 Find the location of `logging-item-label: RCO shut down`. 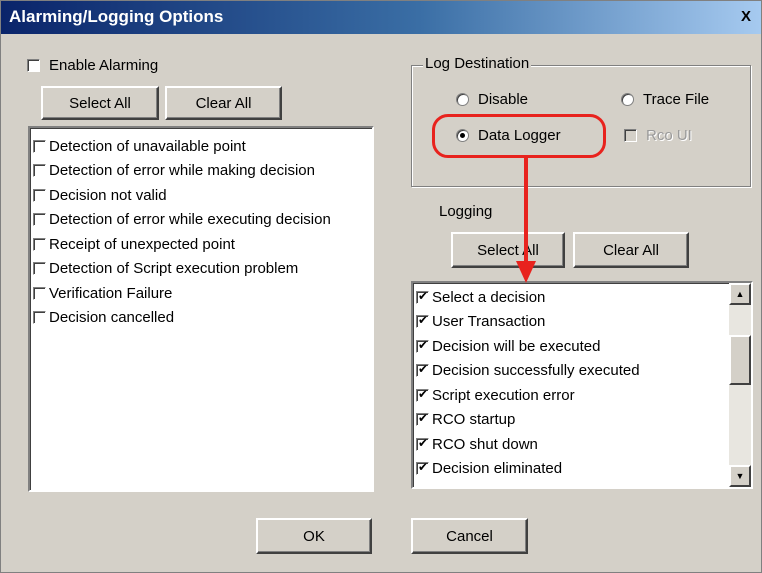

logging-item-label: RCO shut down is located at coordinates (485, 444).